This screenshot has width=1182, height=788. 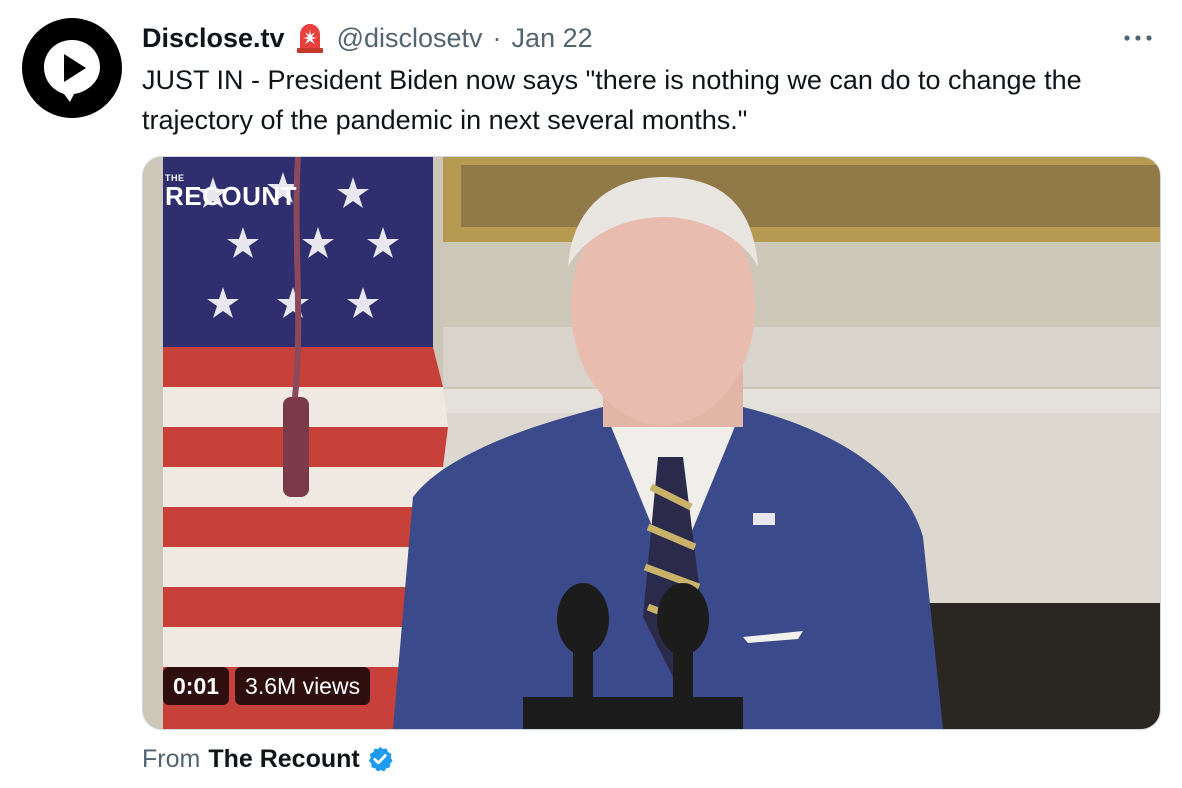 What do you see at coordinates (196, 686) in the screenshot?
I see `video-timestamp: 0:01` at bounding box center [196, 686].